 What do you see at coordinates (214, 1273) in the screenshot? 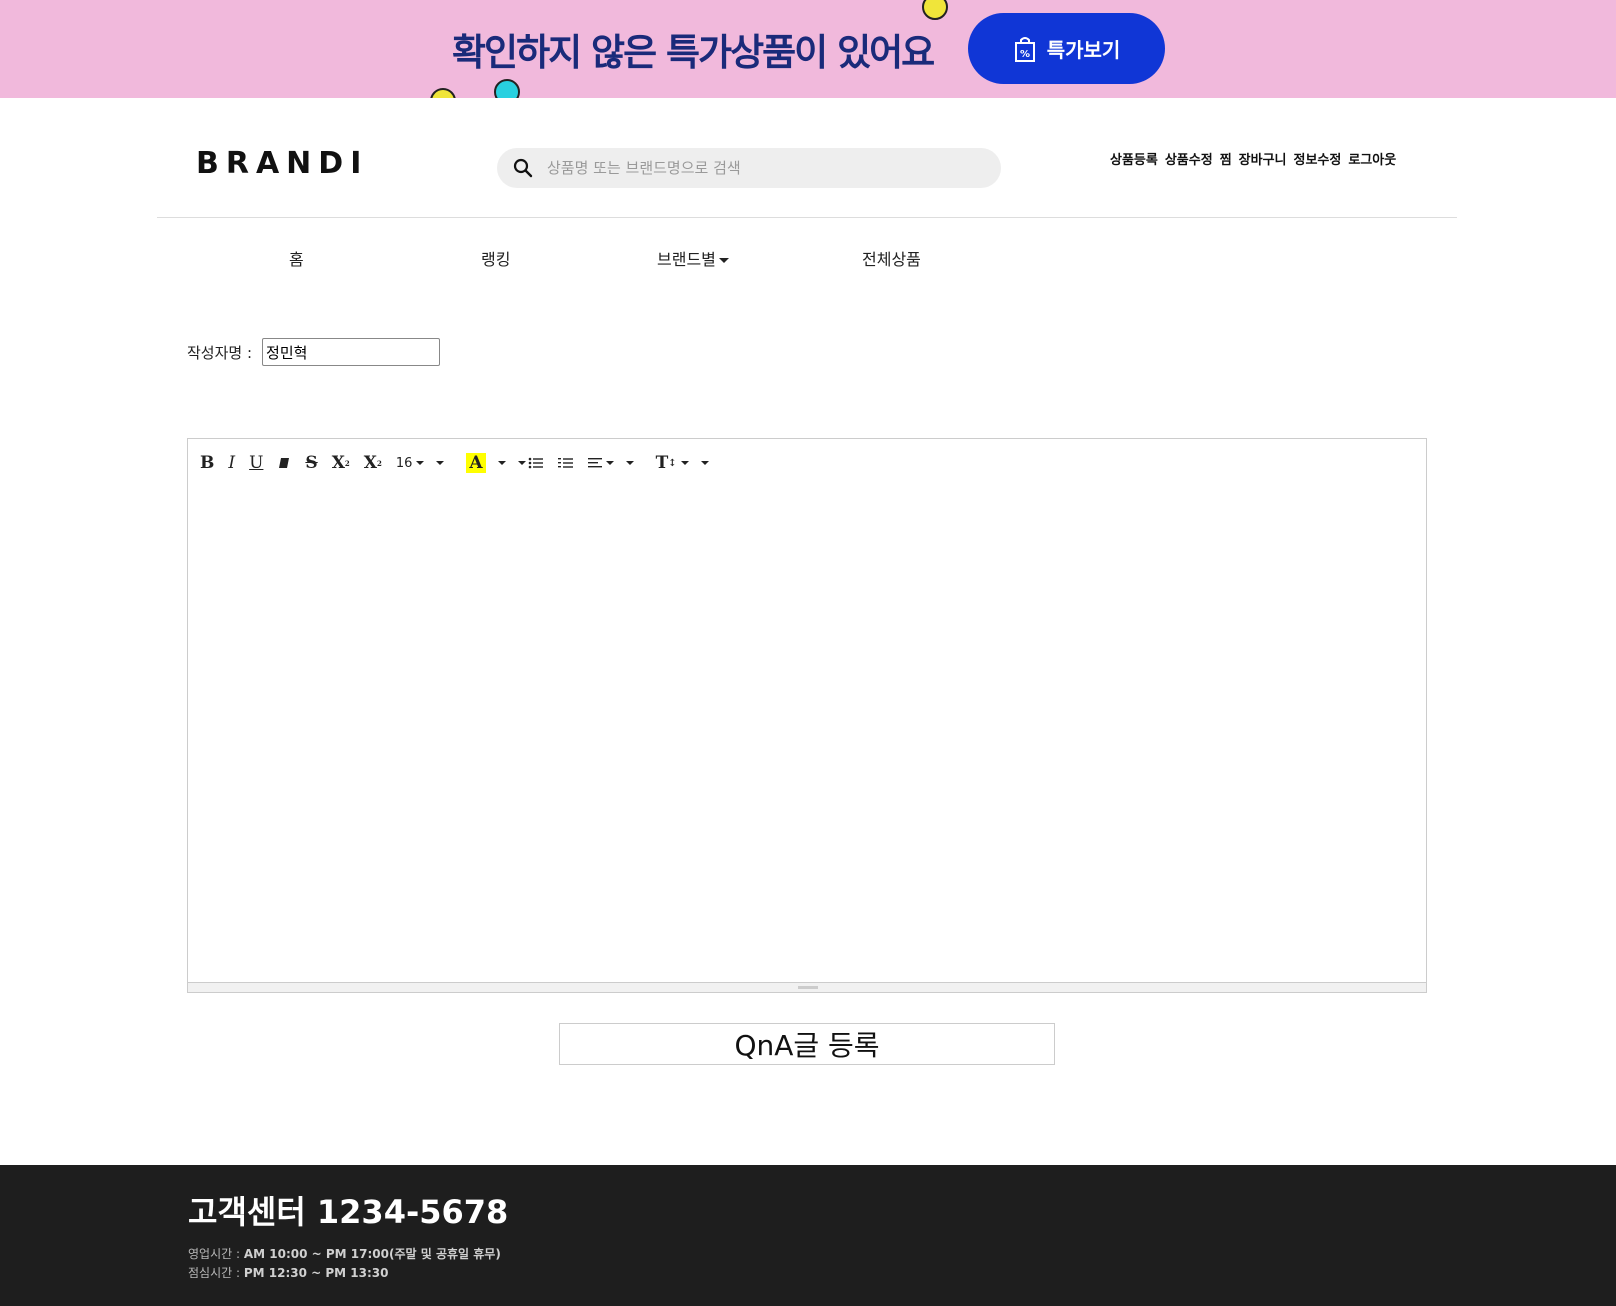
I see `lunch-label: 점심시간 :` at bounding box center [214, 1273].